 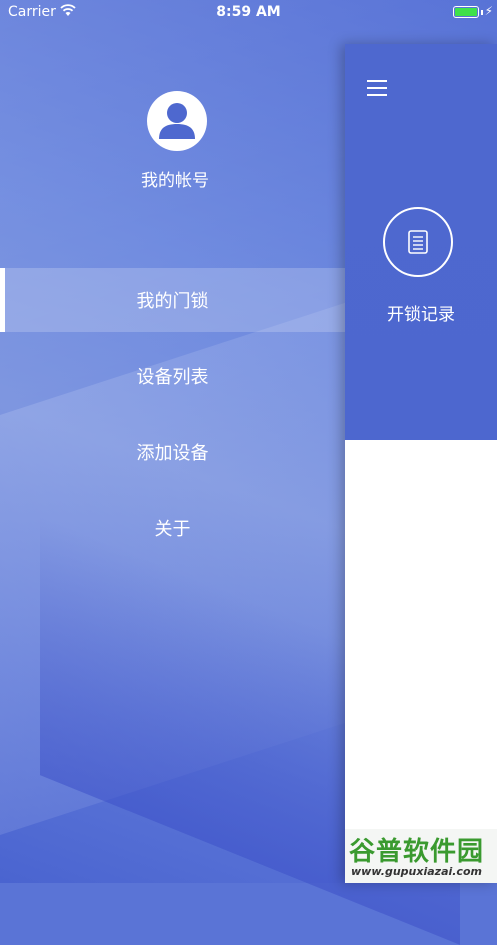 I want to click on active-indicator, so click(x=2, y=300).